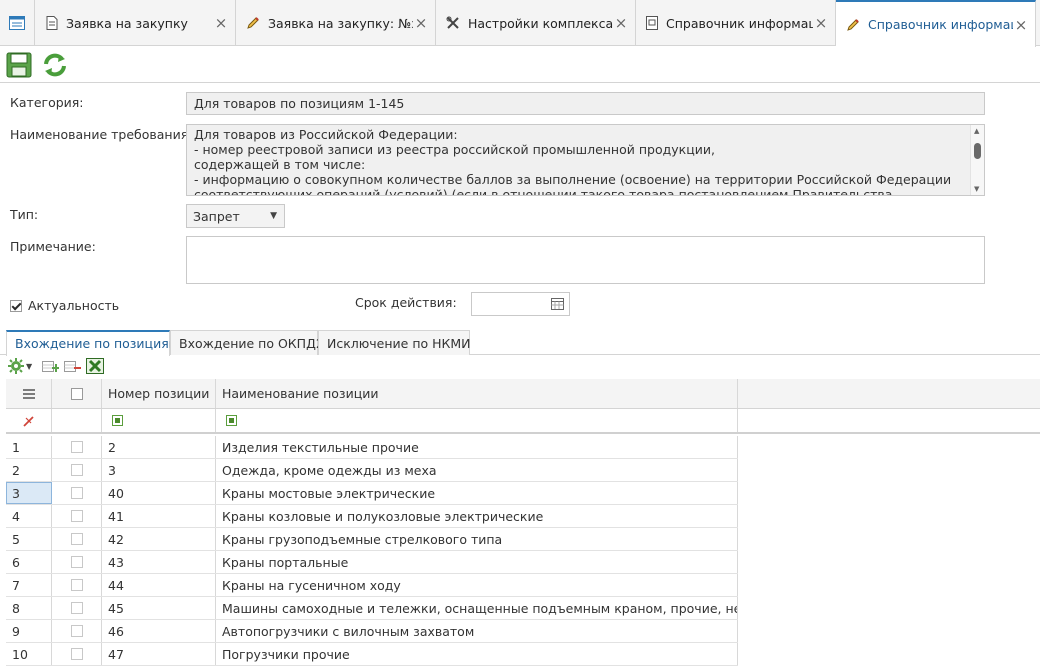  Describe the element at coordinates (29, 585) in the screenshot. I see `row-number: 7` at that location.